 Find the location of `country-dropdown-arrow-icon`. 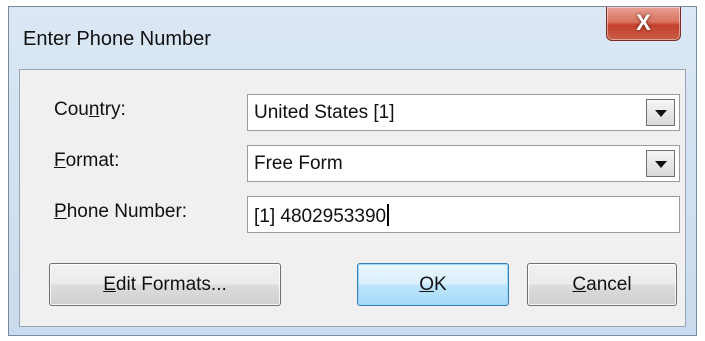

country-dropdown-arrow-icon is located at coordinates (660, 112).